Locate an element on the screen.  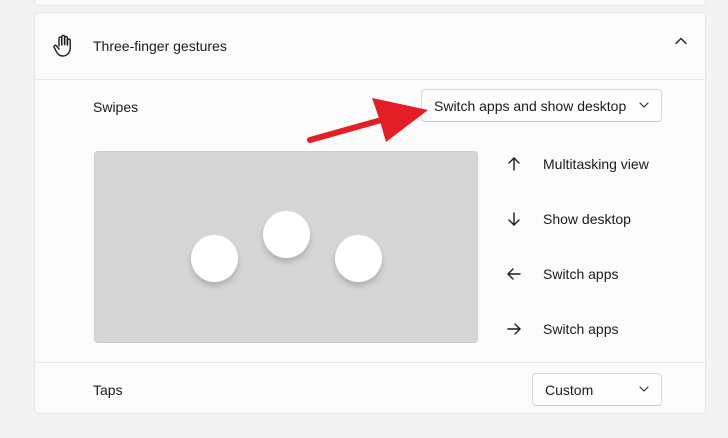
swipes-label: Swipes is located at coordinates (116, 107).